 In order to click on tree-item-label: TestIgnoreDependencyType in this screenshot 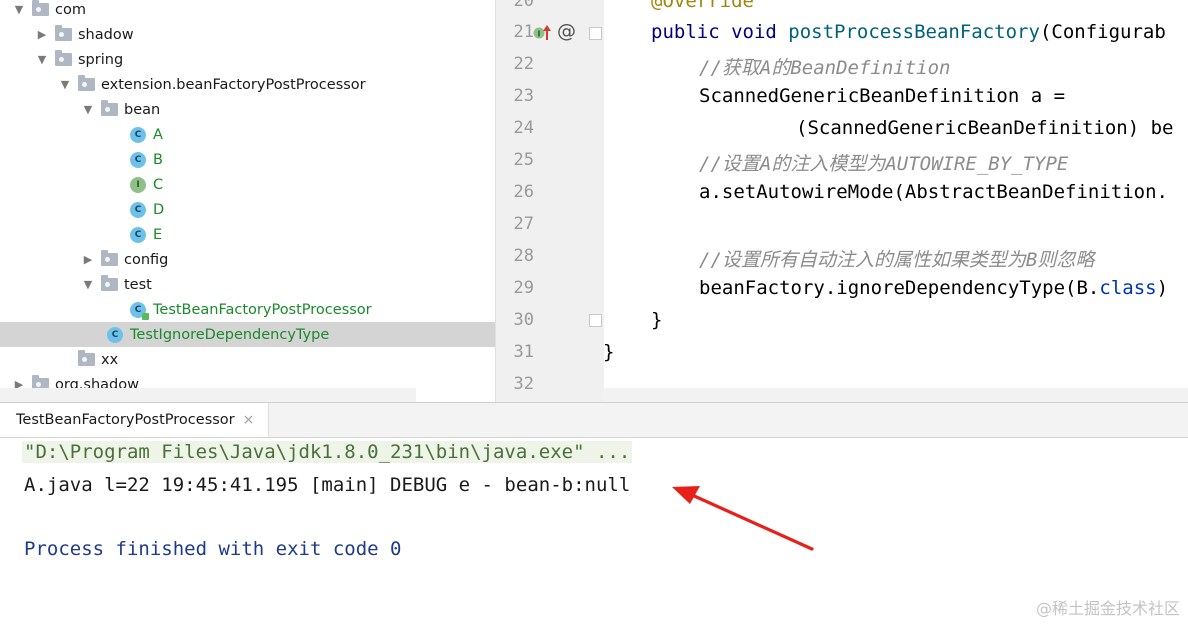, I will do `click(230, 334)`.